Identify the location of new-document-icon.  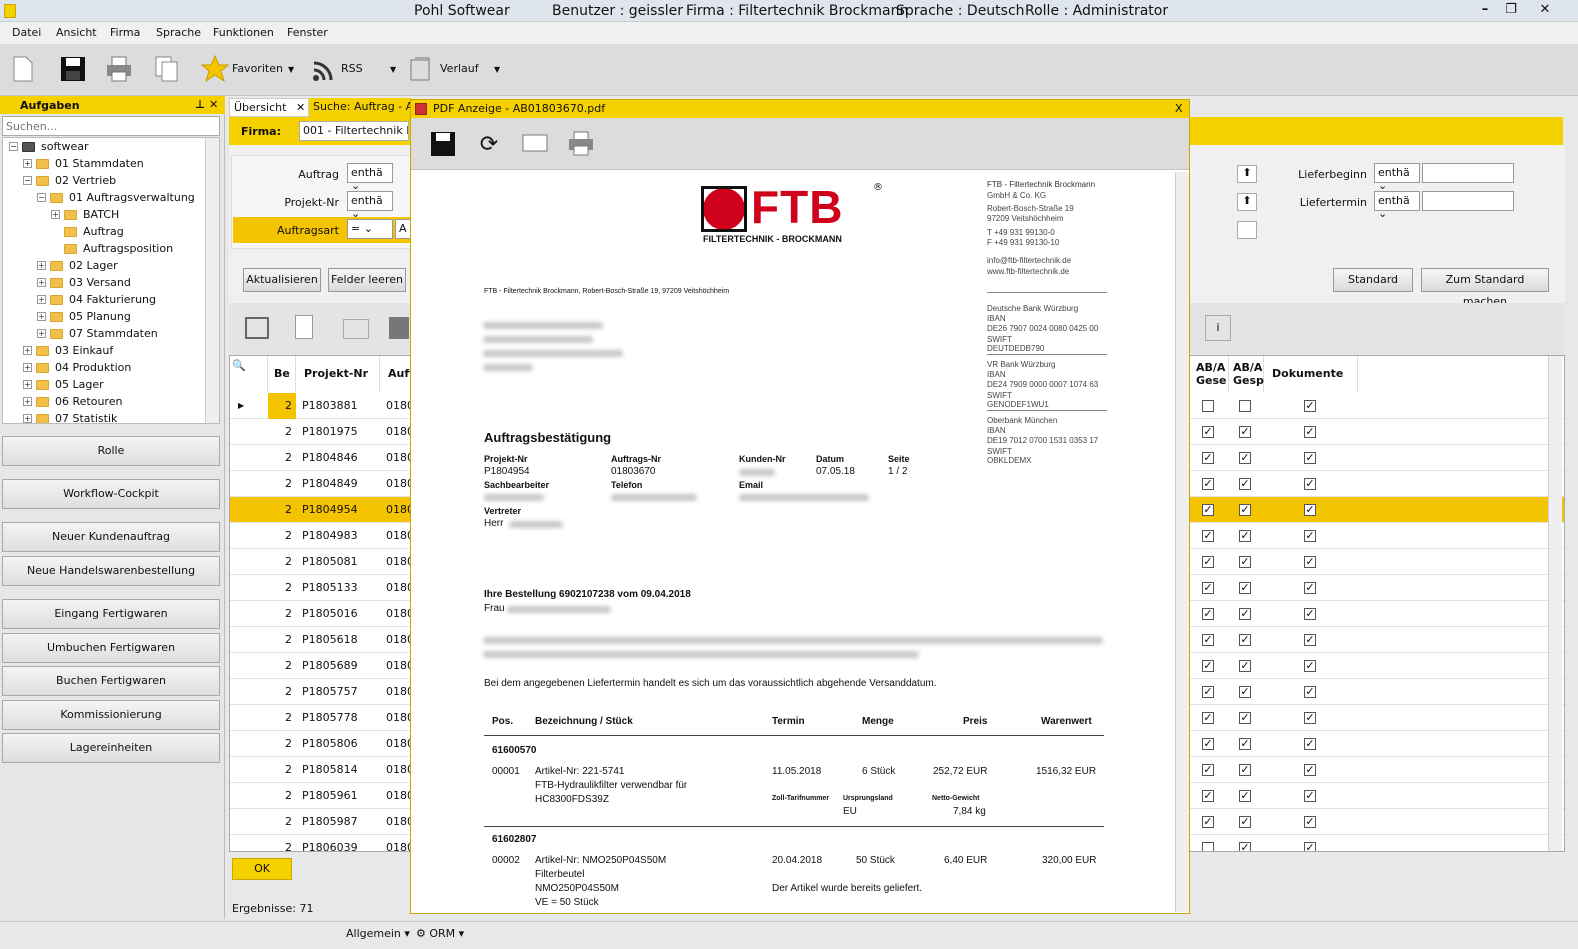
(23, 69).